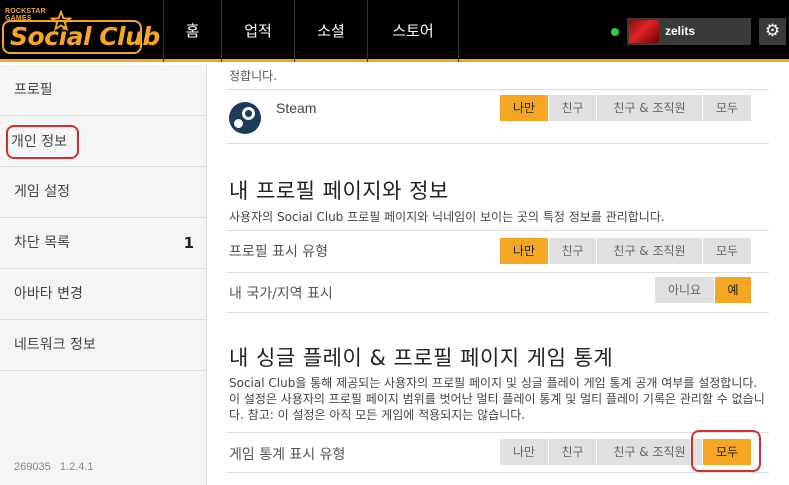 This screenshot has height=485, width=789. What do you see at coordinates (103, 345) in the screenshot?
I see `sidebar-item-network: 네트워크 정보` at bounding box center [103, 345].